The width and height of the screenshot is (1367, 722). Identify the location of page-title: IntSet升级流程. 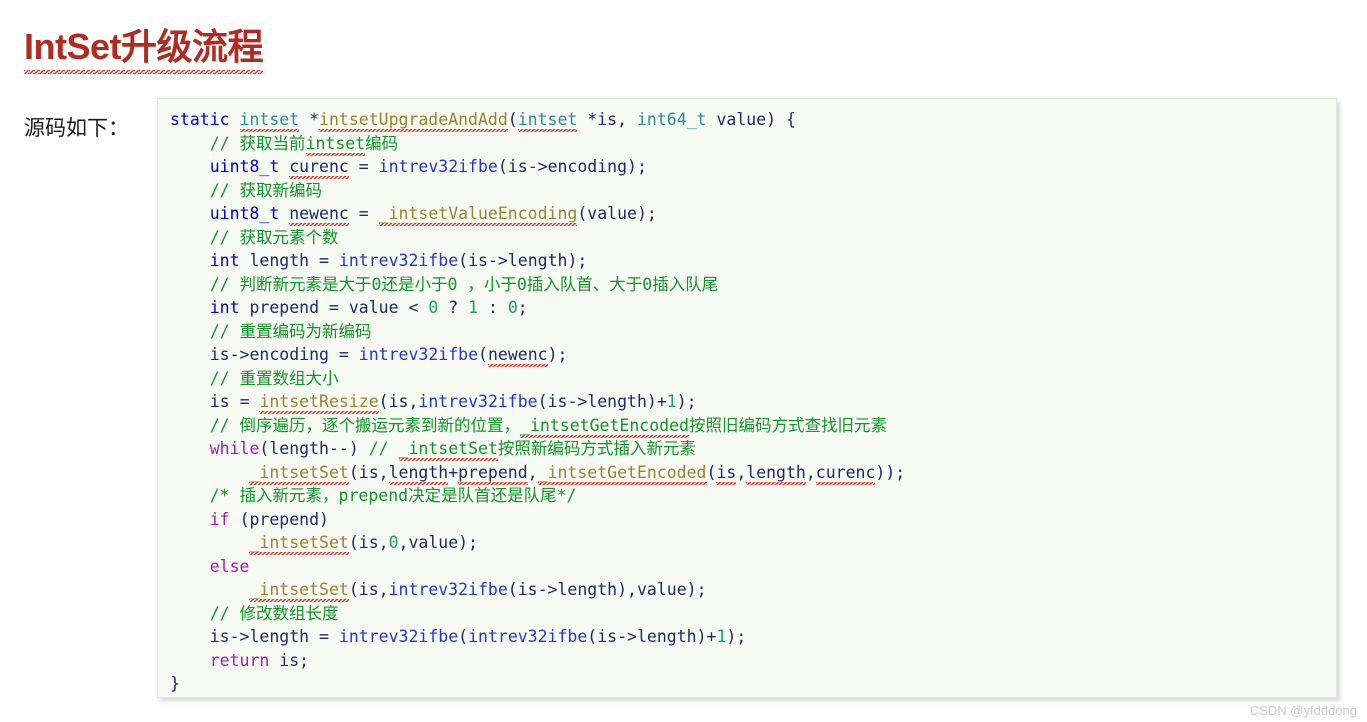
(144, 46).